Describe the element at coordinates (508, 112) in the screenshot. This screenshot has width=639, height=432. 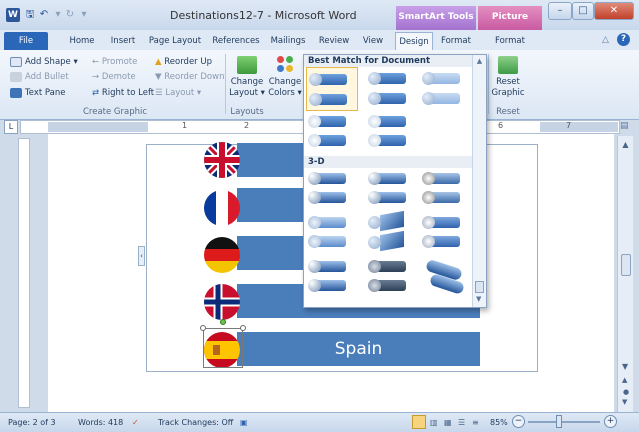
I see `group-label-reset: Reset` at that location.